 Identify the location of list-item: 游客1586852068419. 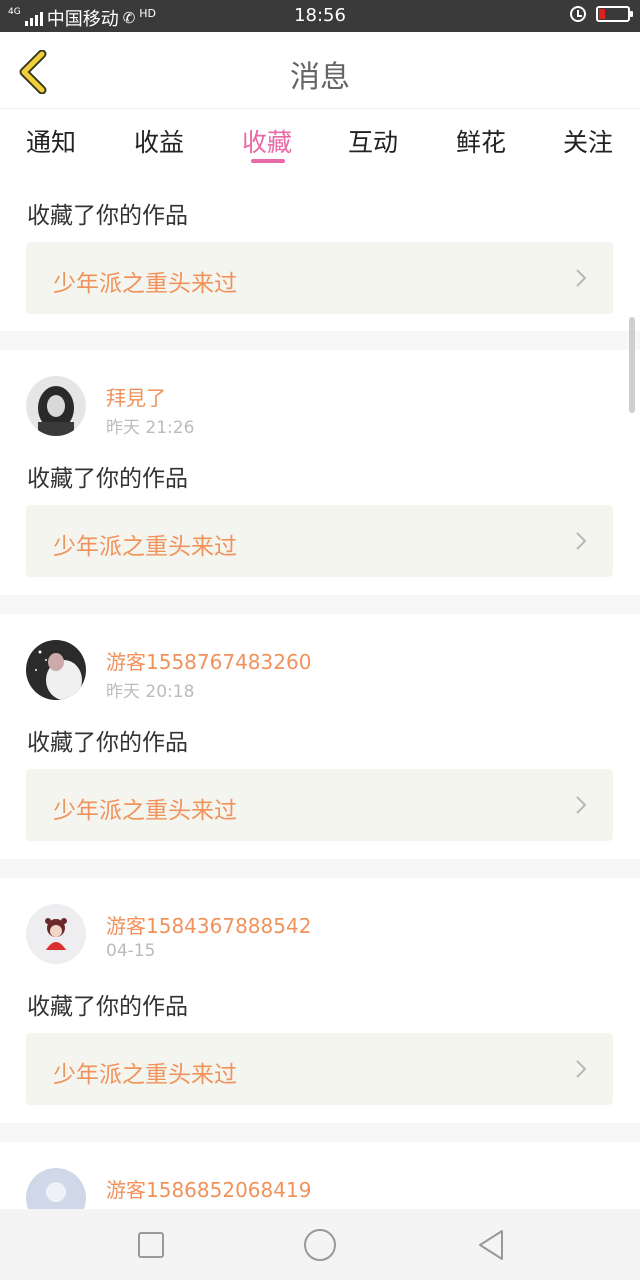
(320, 1175).